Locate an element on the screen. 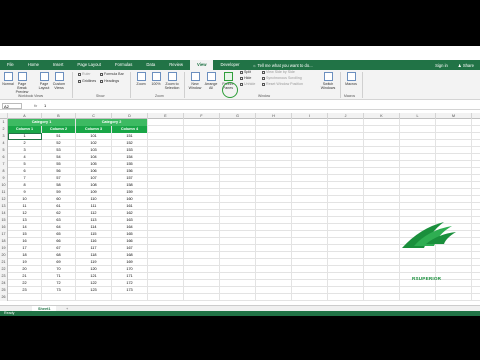 This screenshot has width=480, height=360. row-header: 26 is located at coordinates (4, 297).